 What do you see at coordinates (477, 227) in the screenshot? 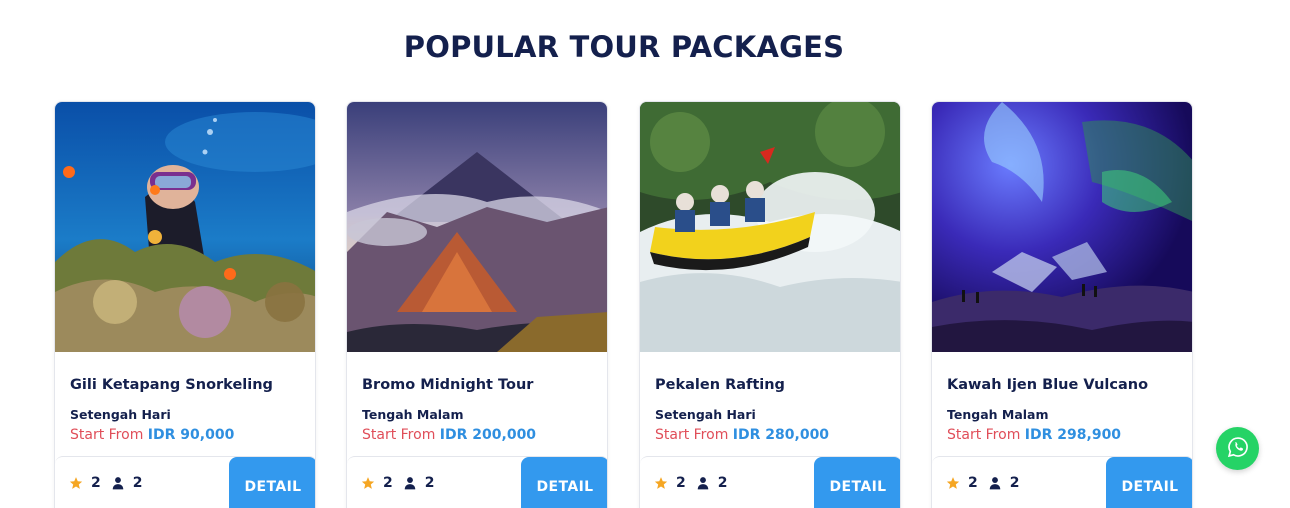
I see `volcano-photo` at bounding box center [477, 227].